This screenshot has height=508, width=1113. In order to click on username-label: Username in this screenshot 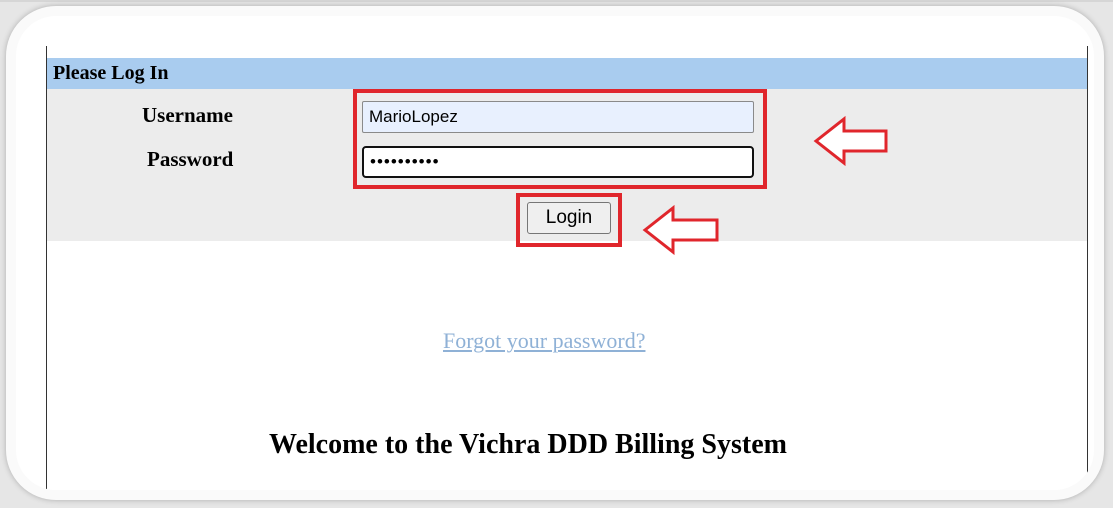, I will do `click(187, 115)`.